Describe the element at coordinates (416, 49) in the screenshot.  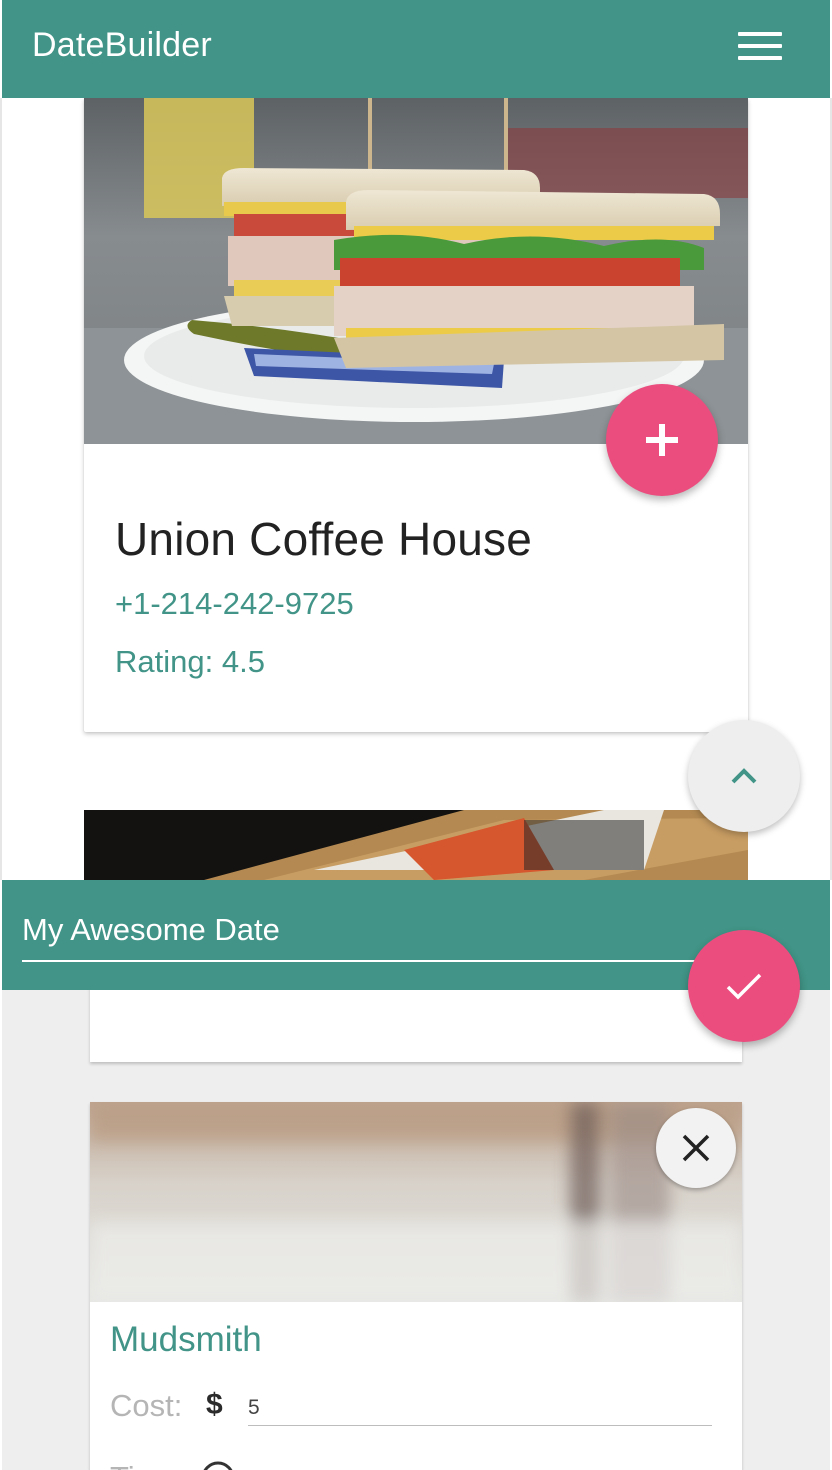
I see `app-bar: DateBuilder` at that location.